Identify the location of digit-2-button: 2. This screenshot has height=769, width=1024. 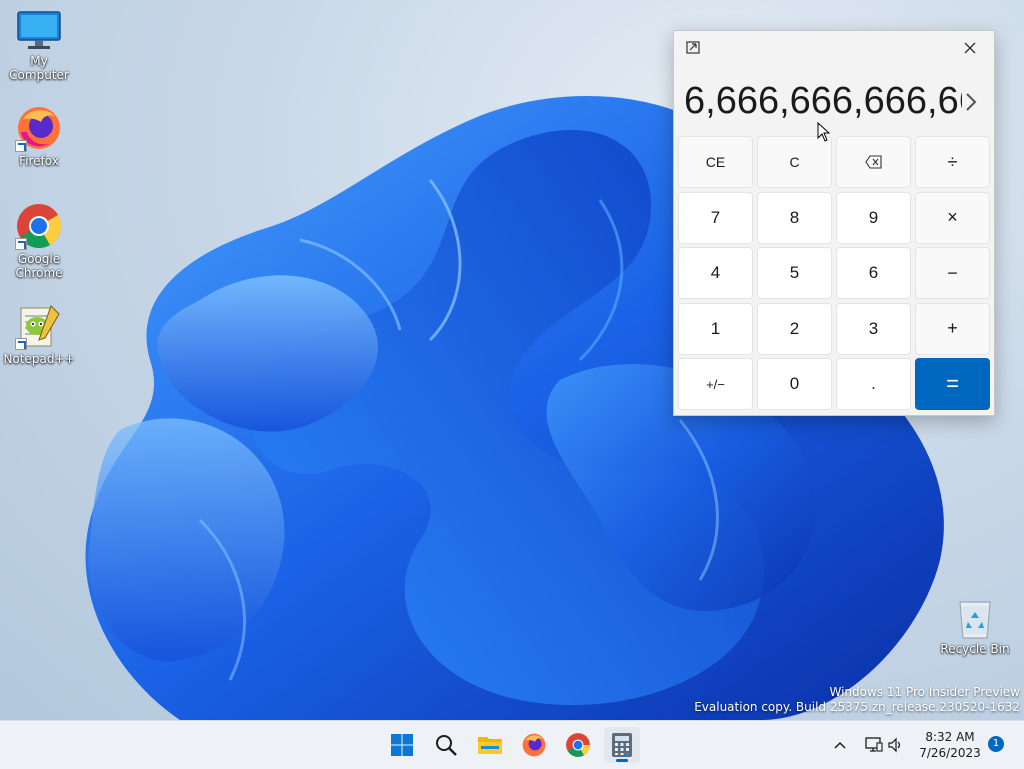
(794, 328).